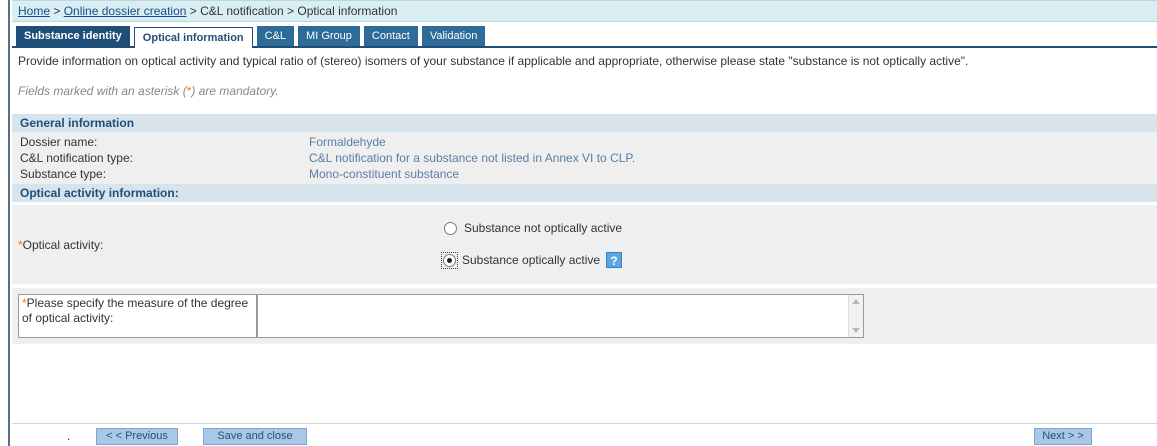  Describe the element at coordinates (102, 91) in the screenshot. I see `mandatory-prefix: Fields marked with an asterisk (` at that location.